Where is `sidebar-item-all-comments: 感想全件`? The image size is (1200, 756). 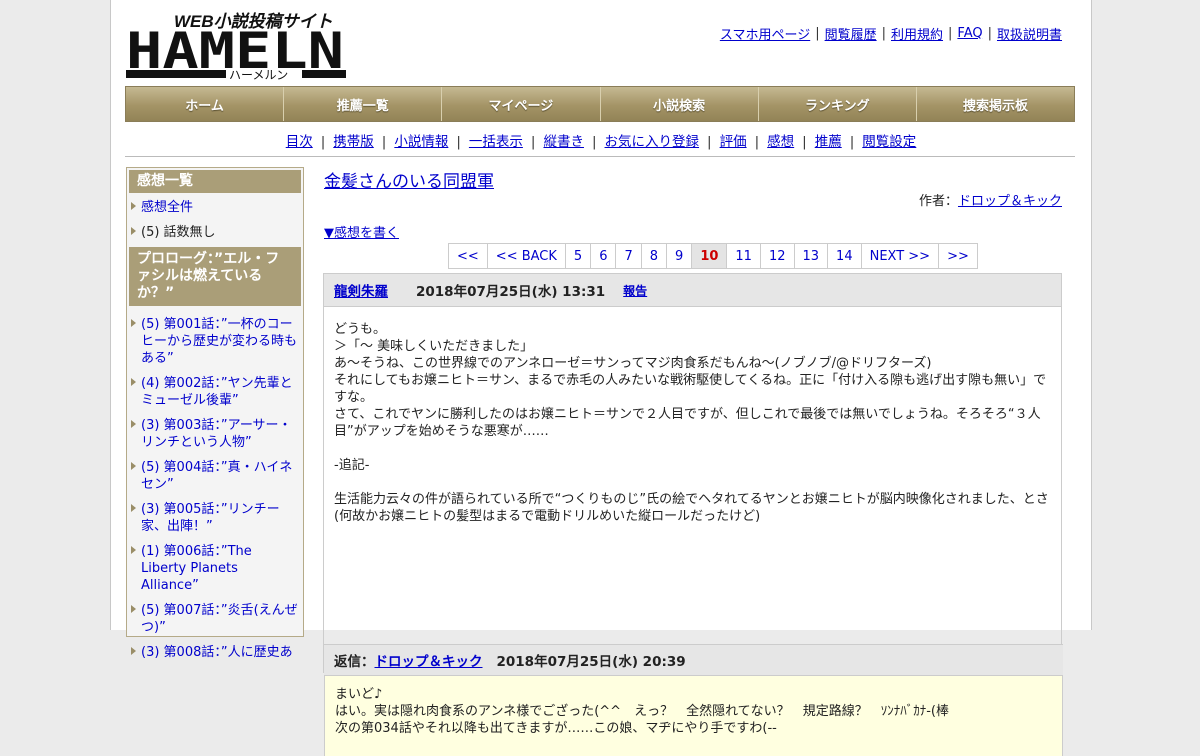 sidebar-item-all-comments: 感想全件 is located at coordinates (215, 207).